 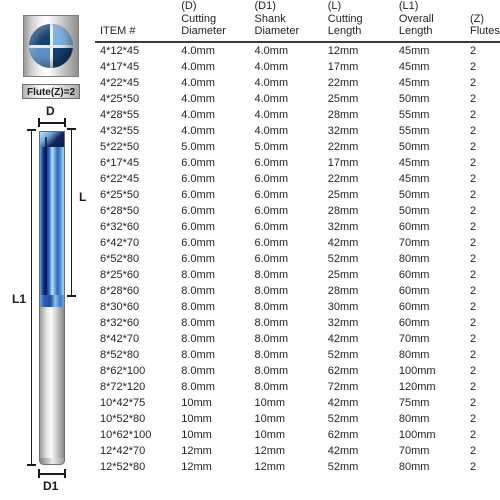 I want to click on cell-item: 10*52*80, so click(x=123, y=418).